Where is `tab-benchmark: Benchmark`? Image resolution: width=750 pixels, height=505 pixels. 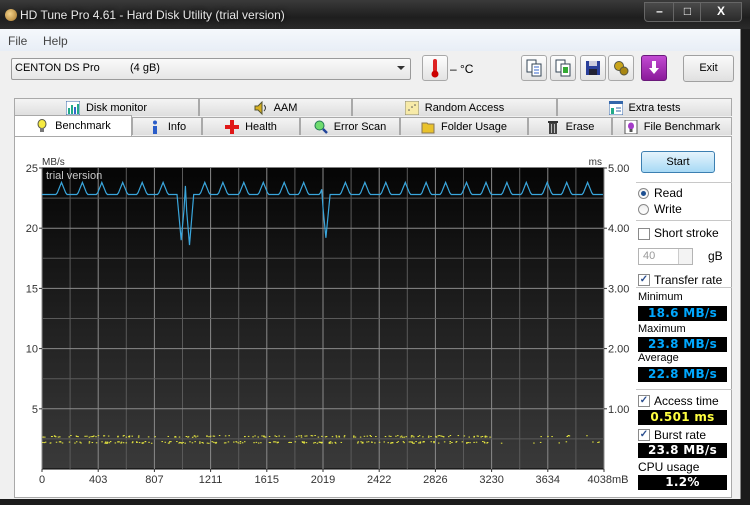 tab-benchmark: Benchmark is located at coordinates (73, 125).